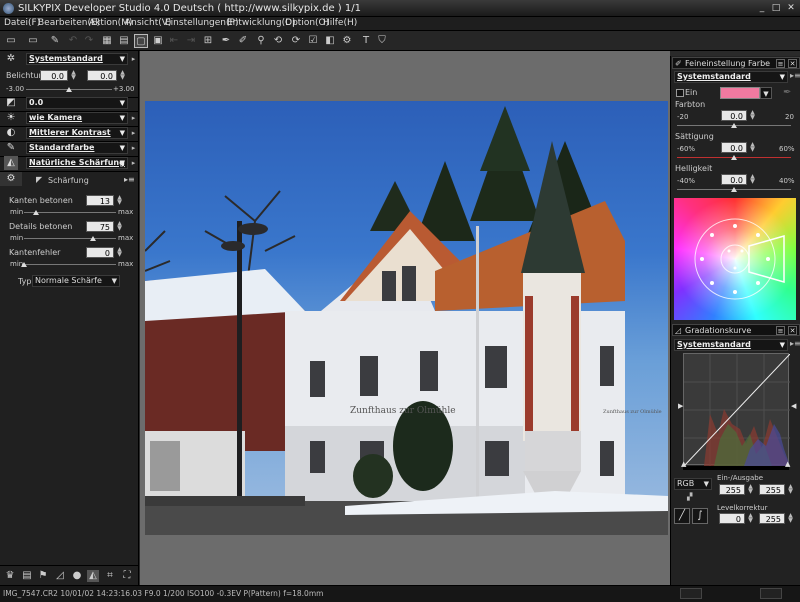  What do you see at coordinates (682, 516) in the screenshot?
I see `linear-curve-button: ╱` at bounding box center [682, 516].